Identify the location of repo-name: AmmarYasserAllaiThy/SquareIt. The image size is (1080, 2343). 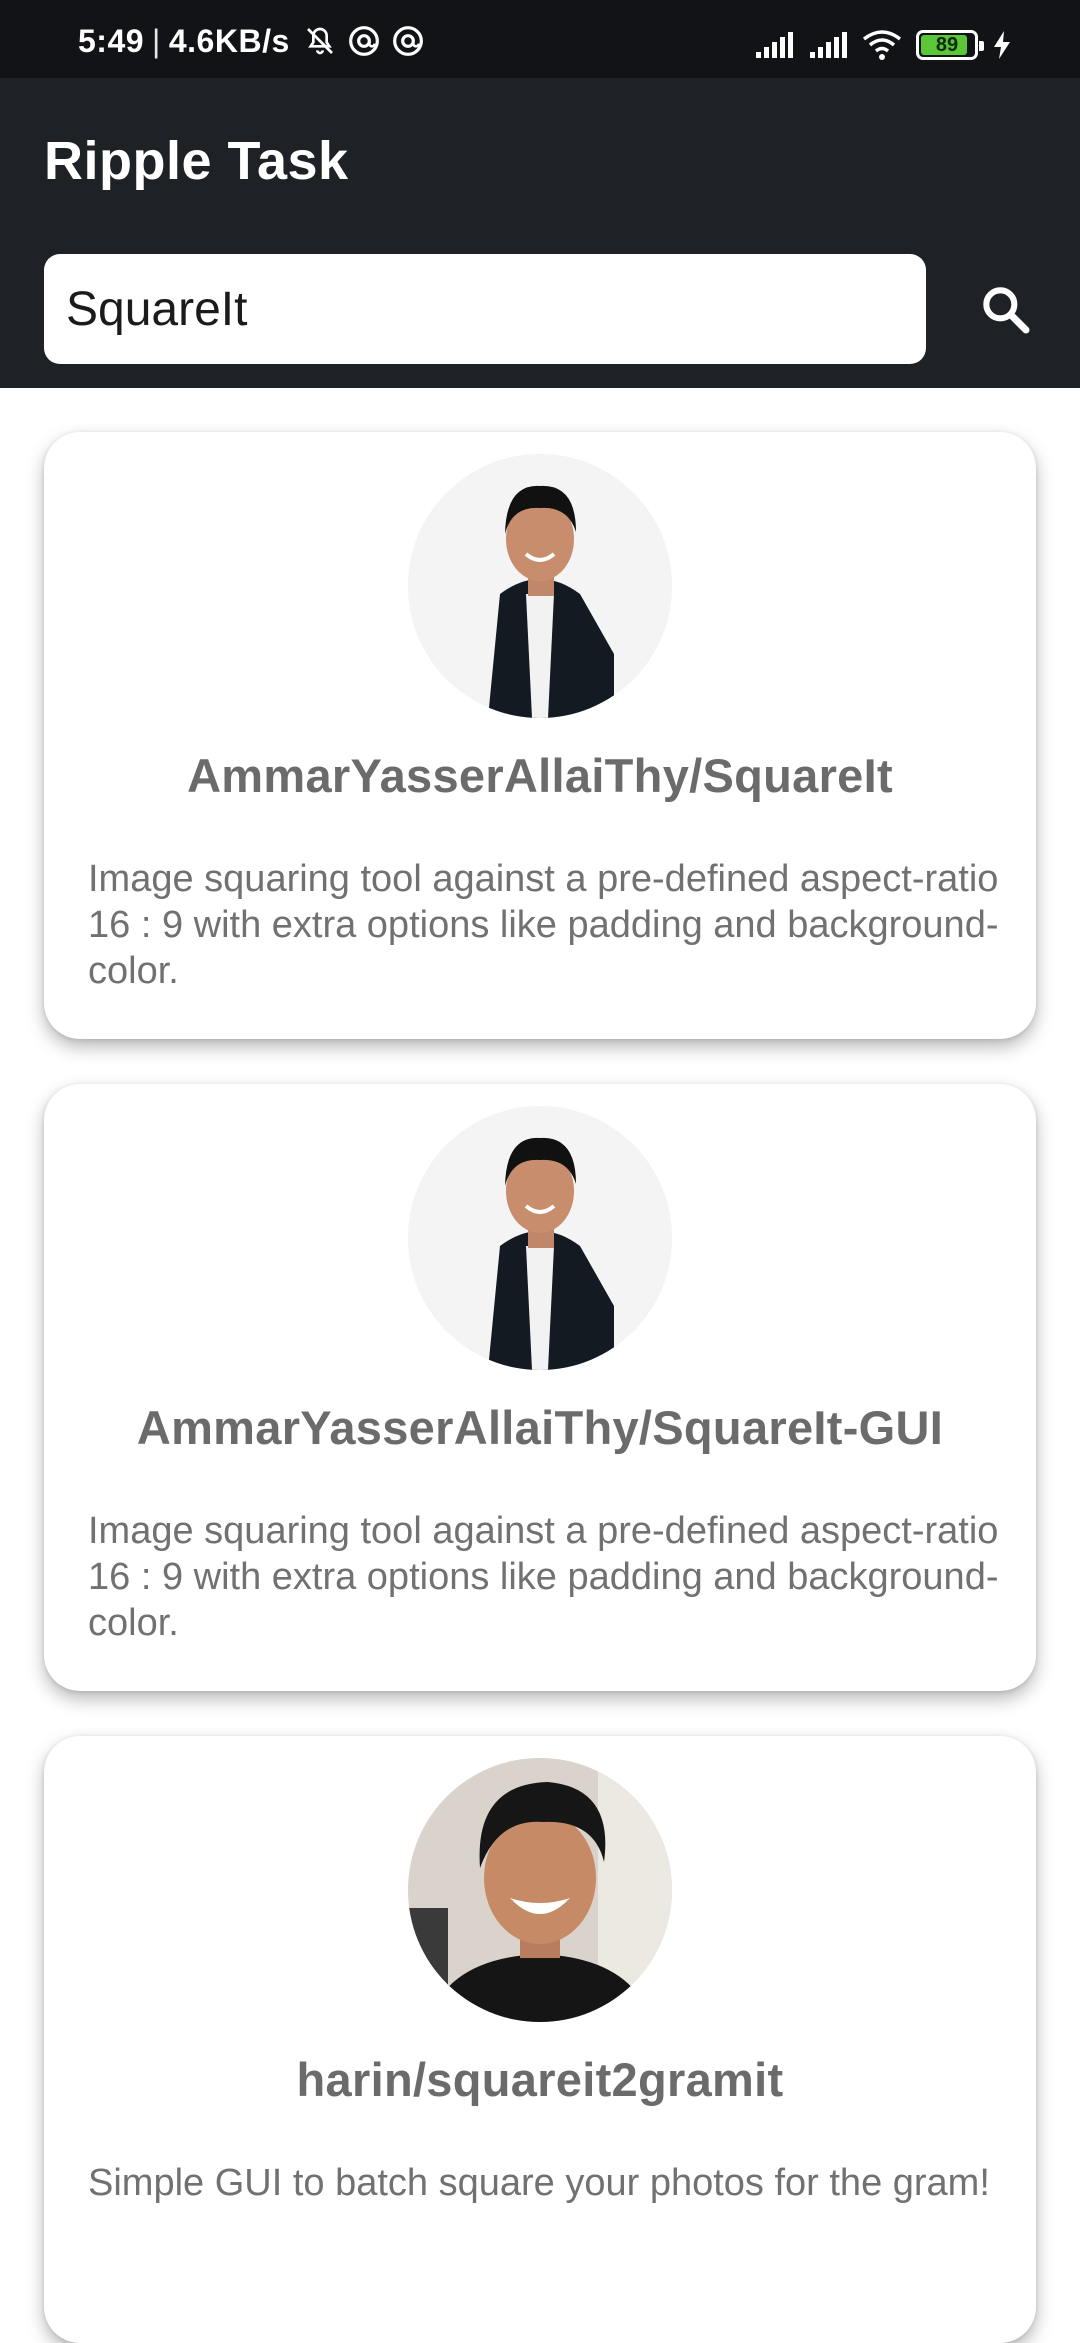
(540, 775).